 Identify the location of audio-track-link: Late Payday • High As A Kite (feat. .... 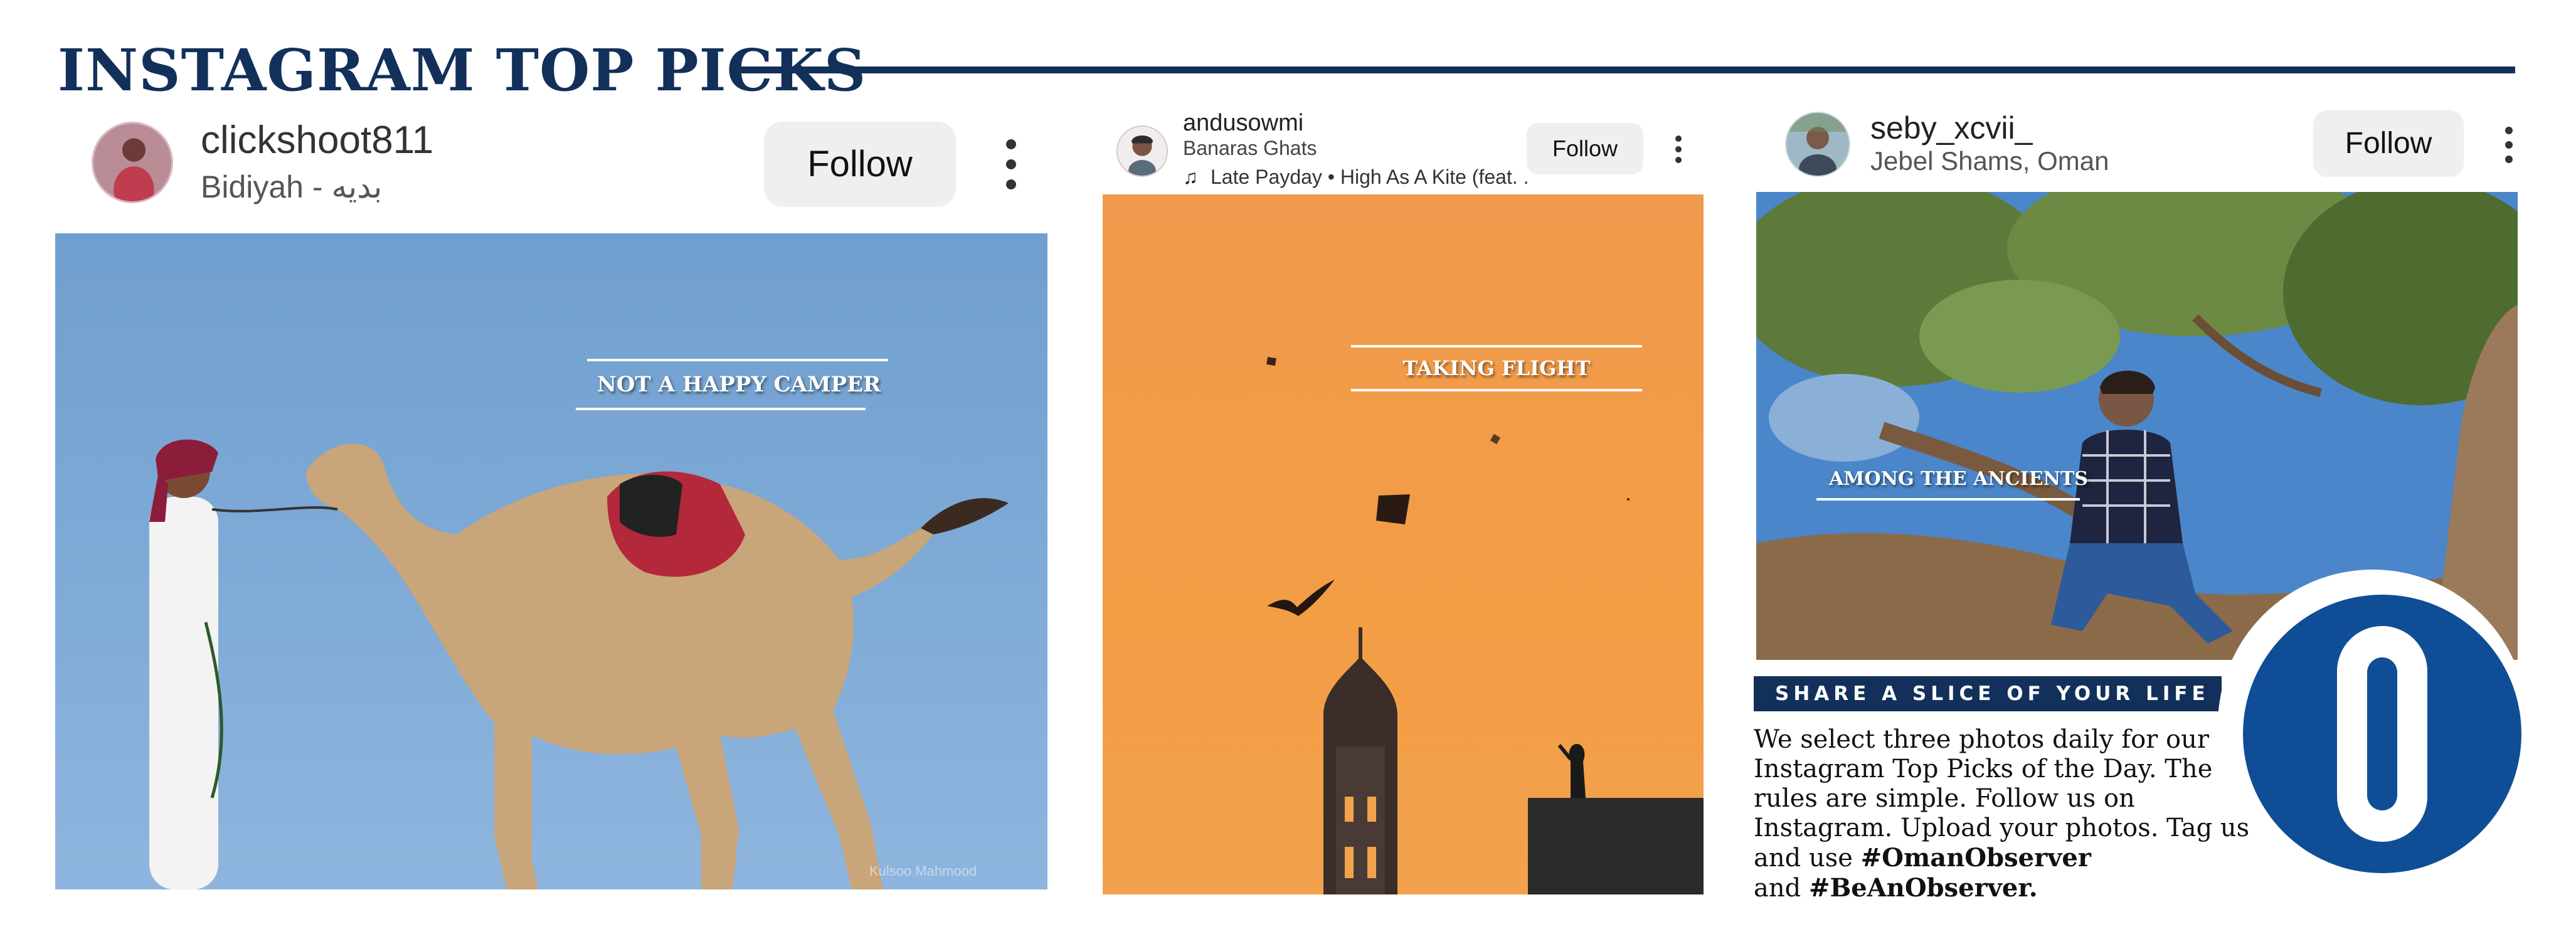
(1370, 176).